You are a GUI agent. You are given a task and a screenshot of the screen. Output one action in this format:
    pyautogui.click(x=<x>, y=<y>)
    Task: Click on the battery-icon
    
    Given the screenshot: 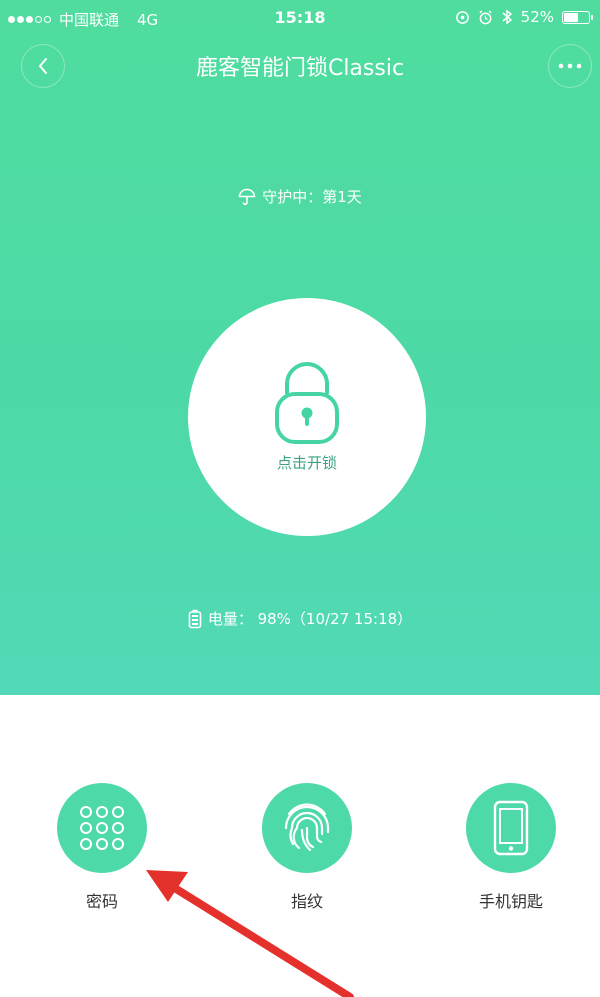 What is the action you would take?
    pyautogui.click(x=195, y=618)
    